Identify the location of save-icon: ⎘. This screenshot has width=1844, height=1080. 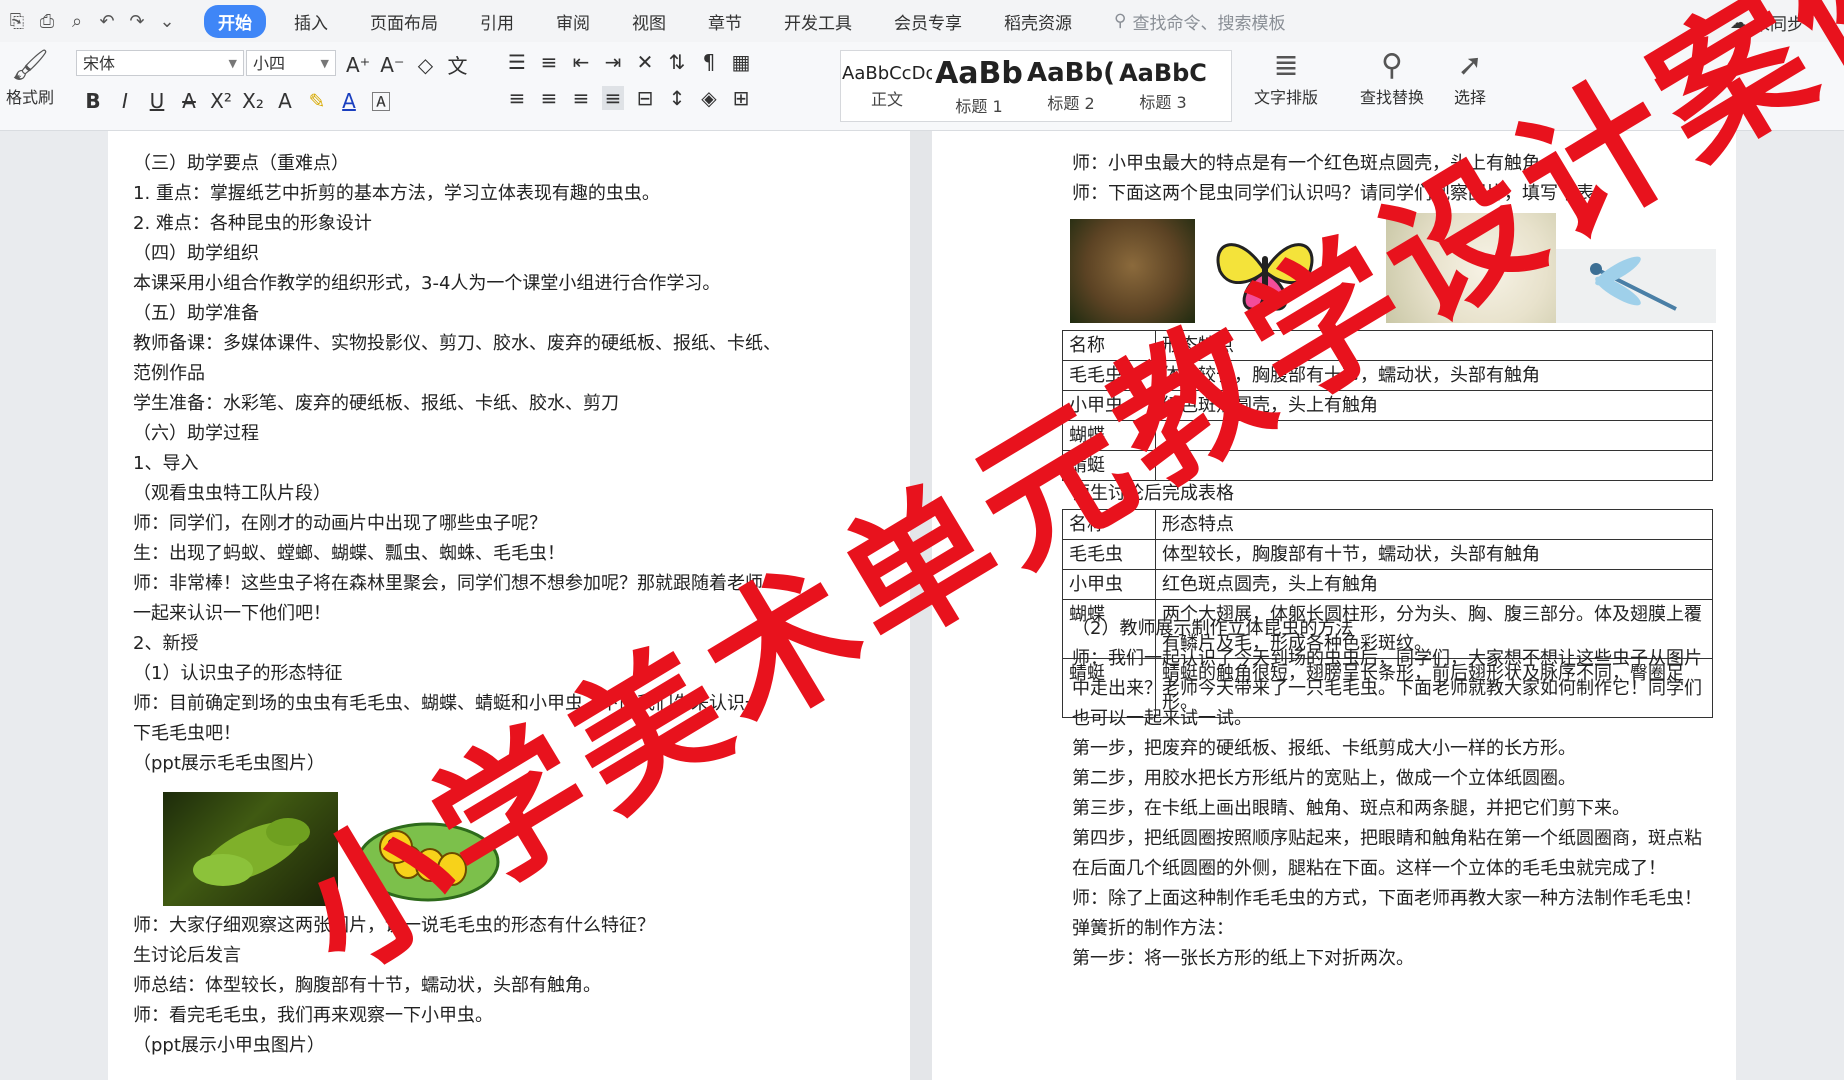
(17, 21).